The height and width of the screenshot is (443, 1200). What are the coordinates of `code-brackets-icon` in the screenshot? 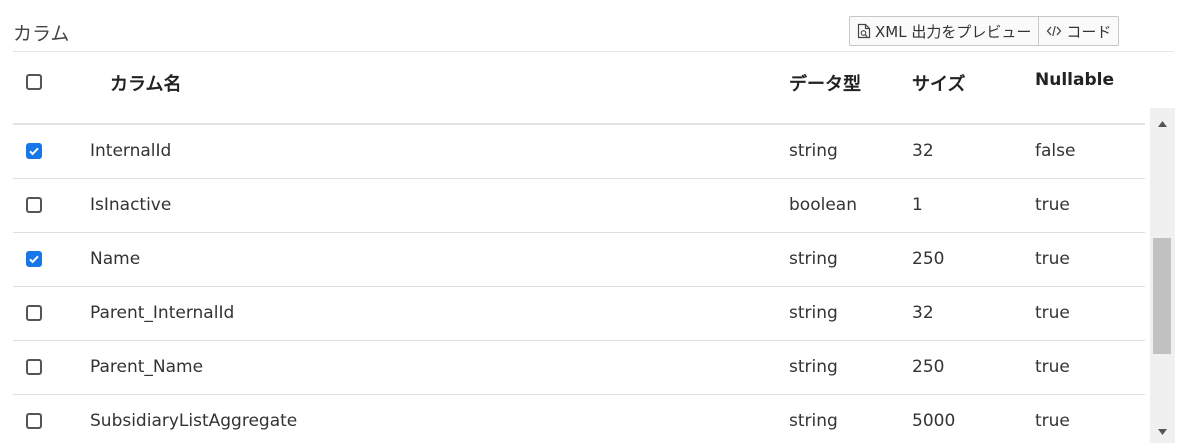 It's located at (1054, 31).